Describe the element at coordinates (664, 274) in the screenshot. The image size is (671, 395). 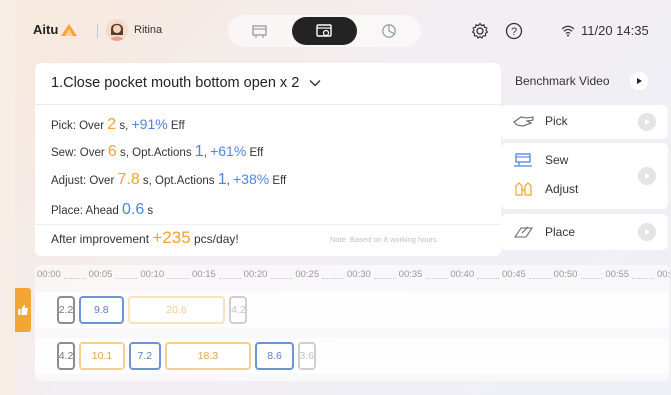
I see `timeline-tick: 00:60` at that location.